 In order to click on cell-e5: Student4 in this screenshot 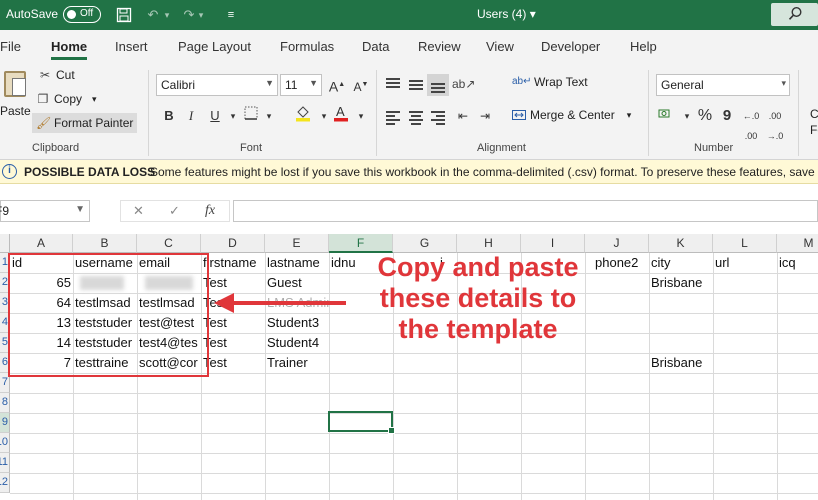, I will do `click(297, 343)`.